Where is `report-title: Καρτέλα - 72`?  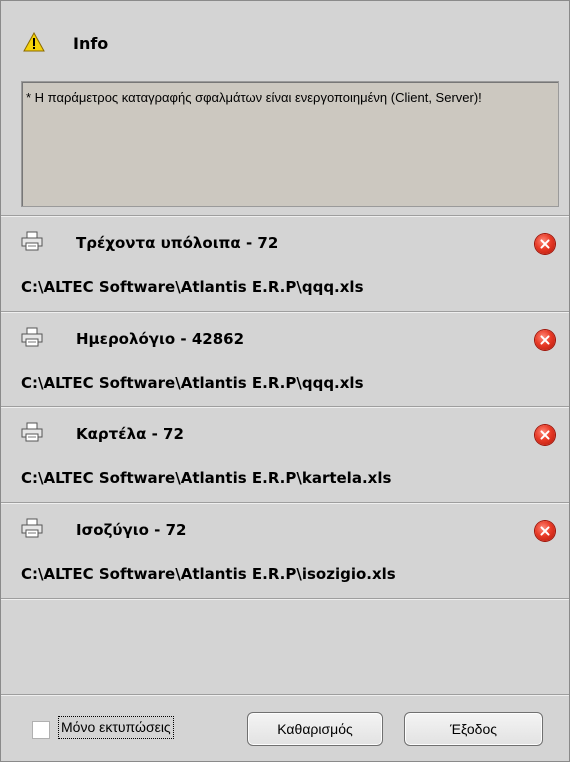 report-title: Καρτέλα - 72 is located at coordinates (130, 434).